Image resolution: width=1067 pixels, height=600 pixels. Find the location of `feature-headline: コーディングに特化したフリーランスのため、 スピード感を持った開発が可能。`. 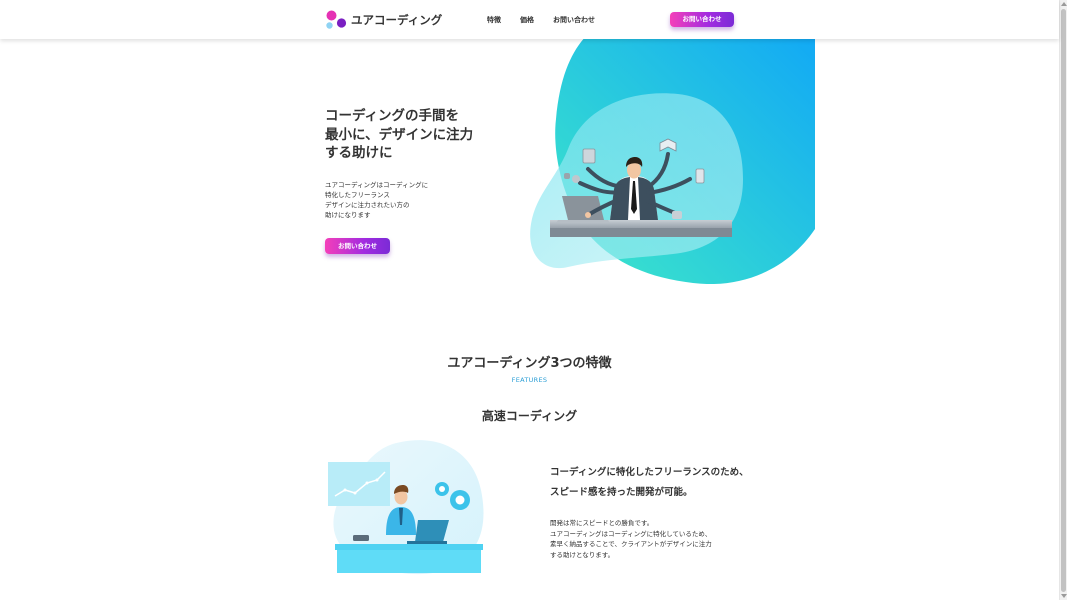

feature-headline: コーディングに特化したフリーランスのため、 スピード感を持った開発が可能。 is located at coordinates (649, 483).